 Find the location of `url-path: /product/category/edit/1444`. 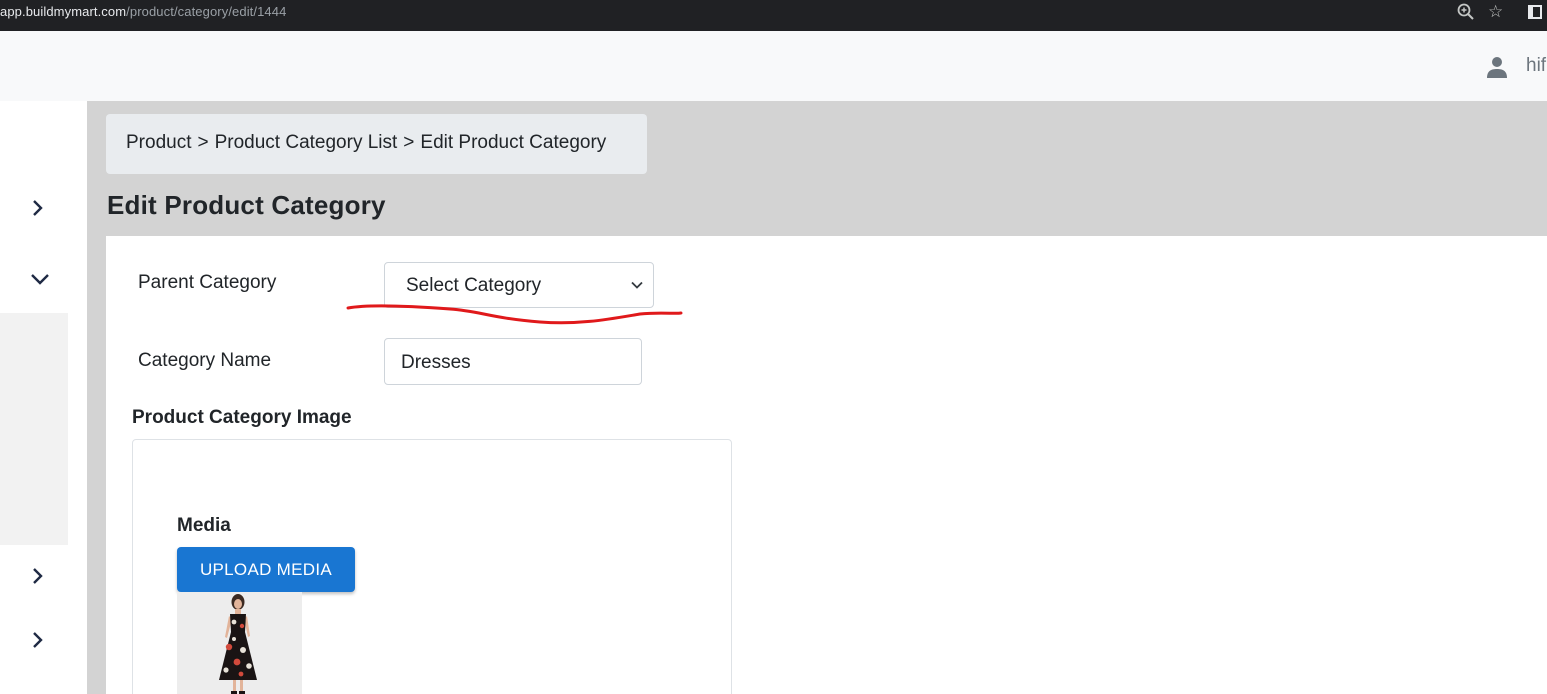

url-path: /product/category/edit/1444 is located at coordinates (206, 11).